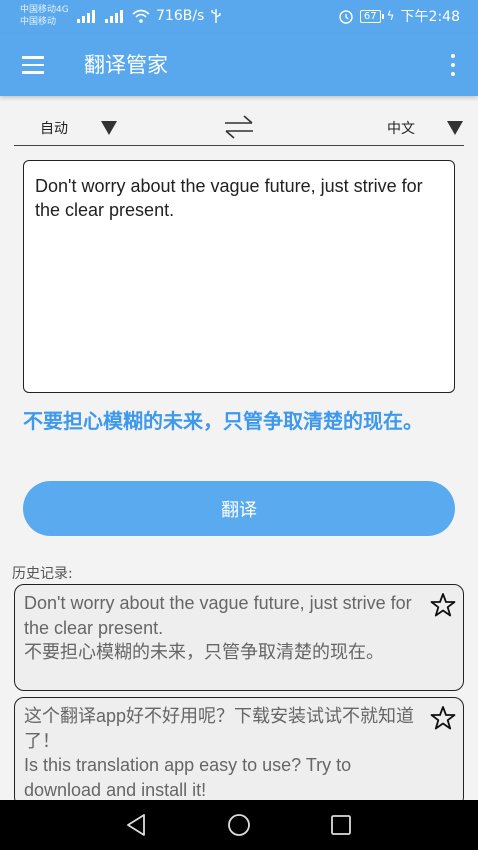 The image size is (478, 850). Describe the element at coordinates (109, 128) in the screenshot. I see `source-dropdown-arrow-icon` at that location.